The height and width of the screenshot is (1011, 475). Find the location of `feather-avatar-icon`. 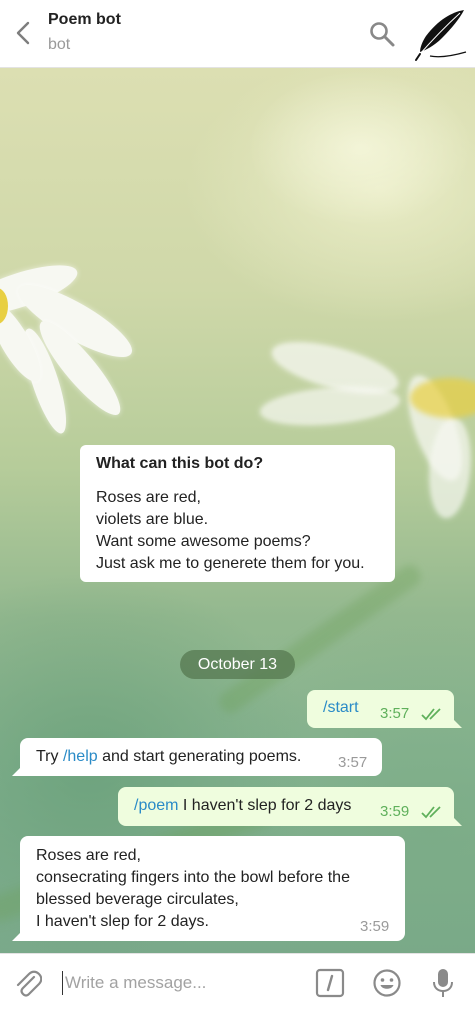

feather-avatar-icon is located at coordinates (440, 34).